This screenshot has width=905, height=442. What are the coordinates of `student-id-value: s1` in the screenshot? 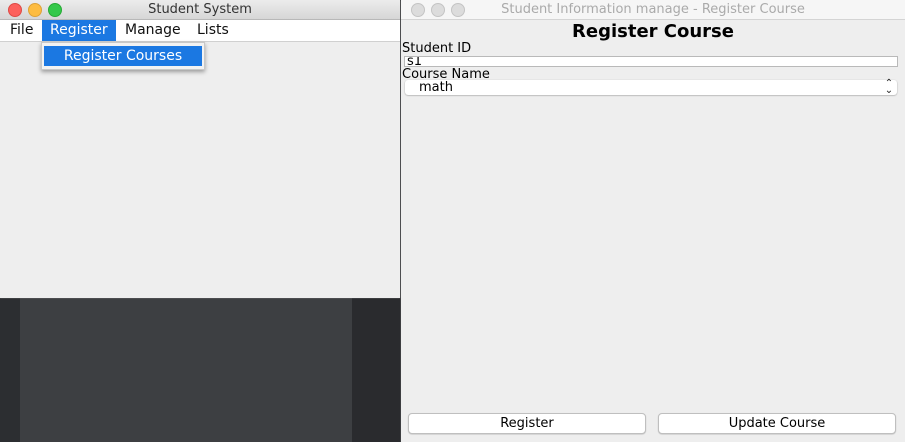 It's located at (415, 61).